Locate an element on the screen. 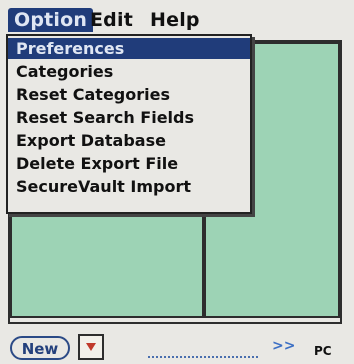 This screenshot has width=354, height=364. category-icon is located at coordinates (91, 347).